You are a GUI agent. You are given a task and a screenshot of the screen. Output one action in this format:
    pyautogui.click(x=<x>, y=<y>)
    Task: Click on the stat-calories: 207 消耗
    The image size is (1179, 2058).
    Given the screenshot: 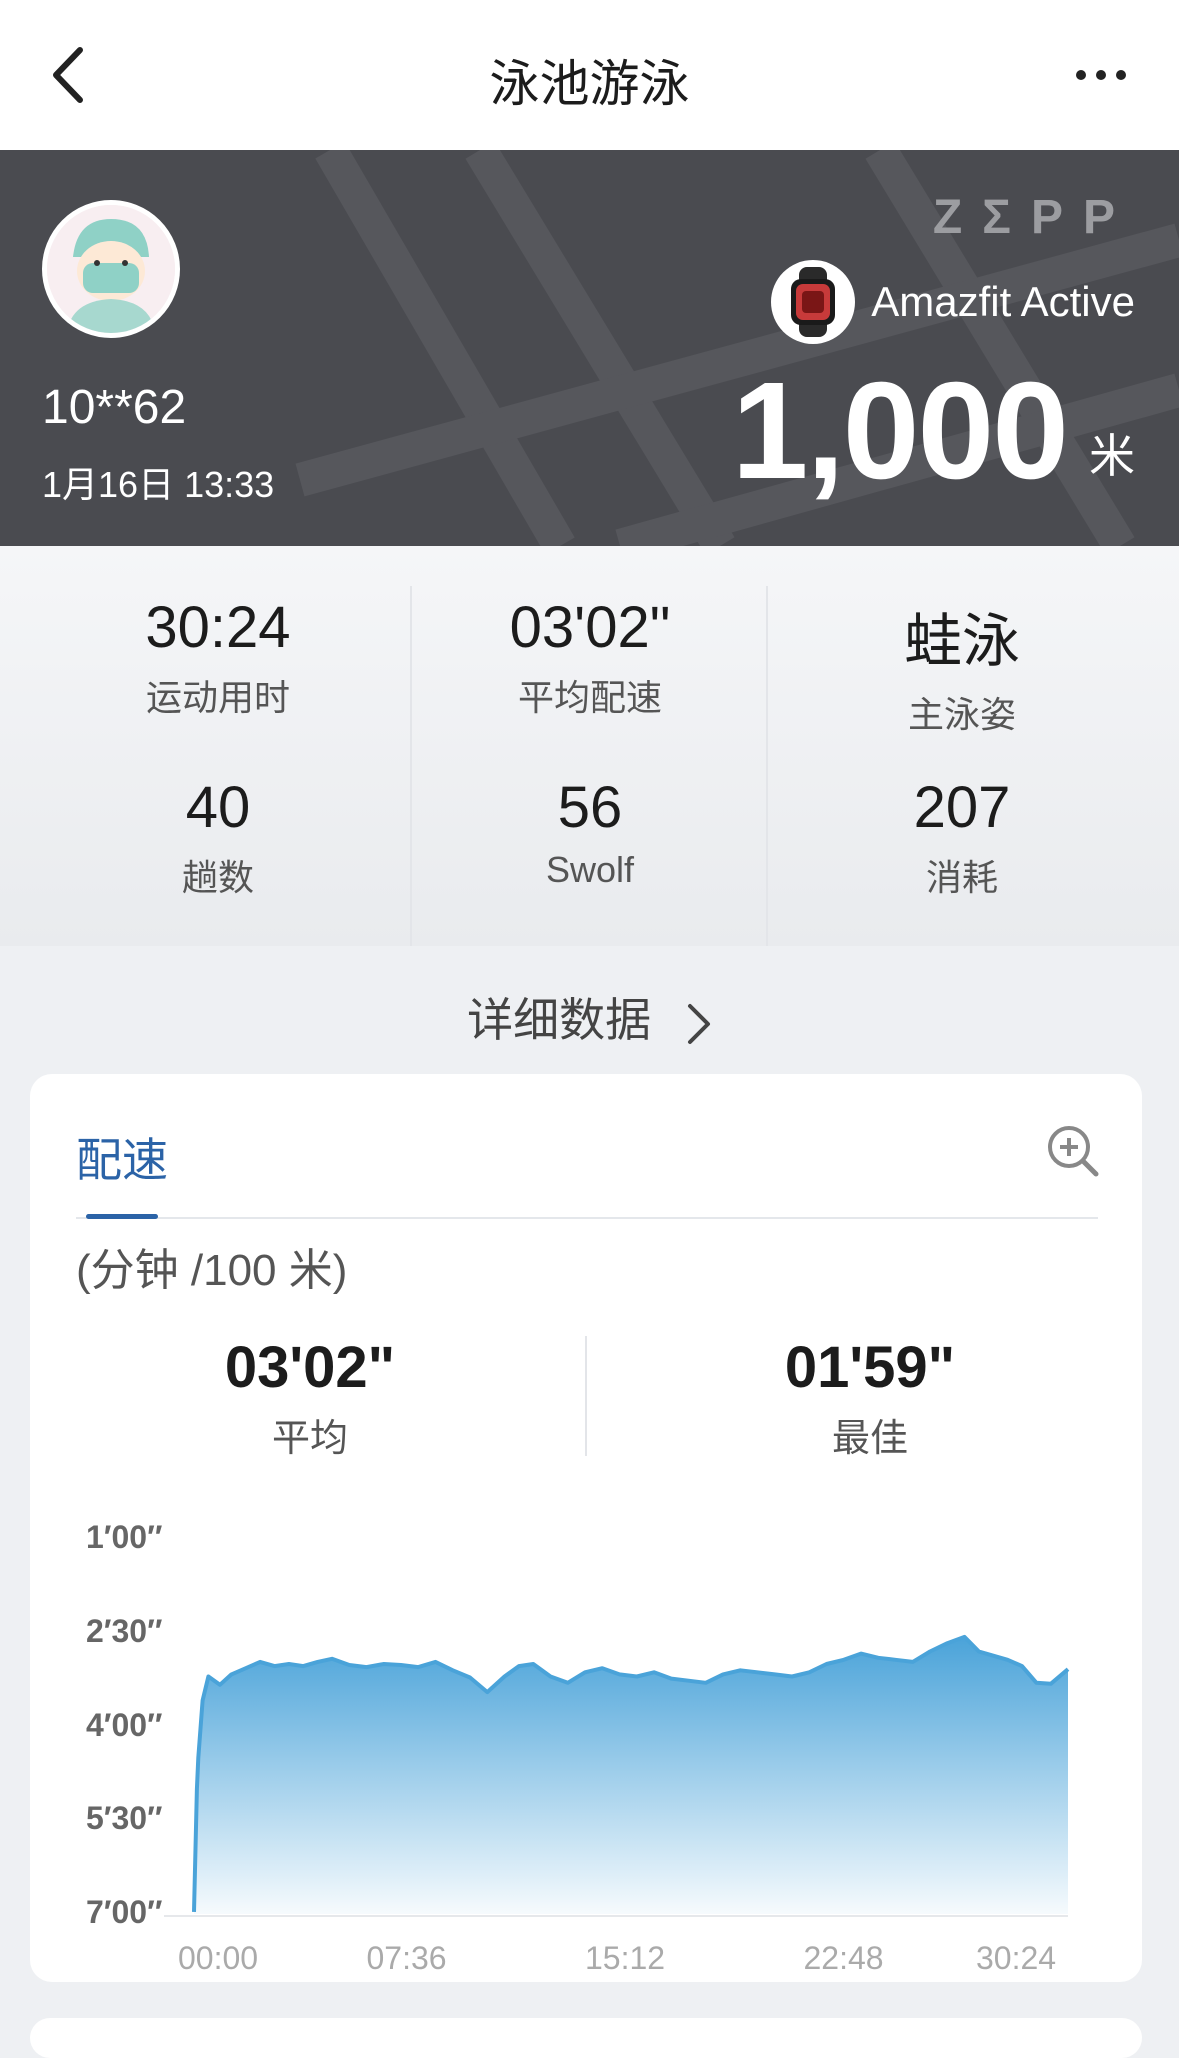 What is the action you would take?
    pyautogui.click(x=962, y=837)
    